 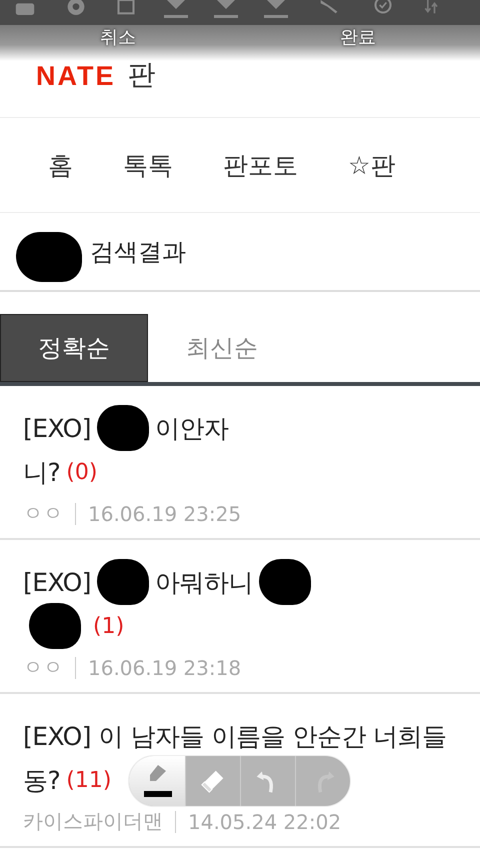 What do you see at coordinates (108, 626) in the screenshot?
I see `comment-count: (1)` at bounding box center [108, 626].